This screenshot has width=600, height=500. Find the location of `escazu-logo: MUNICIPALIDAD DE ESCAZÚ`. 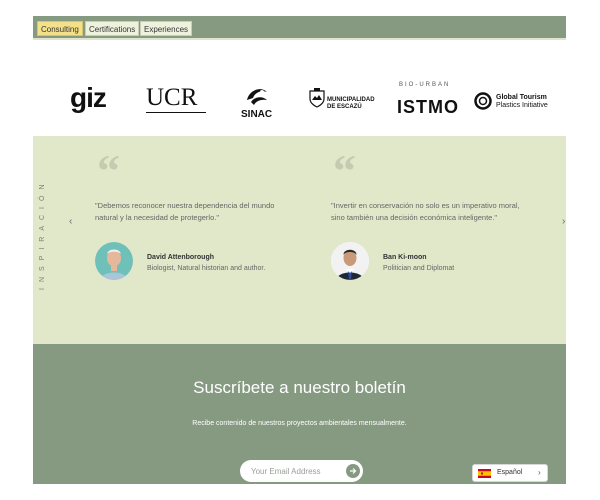

escazu-logo: MUNICIPALIDAD DE ESCAZÚ is located at coordinates (351, 104).